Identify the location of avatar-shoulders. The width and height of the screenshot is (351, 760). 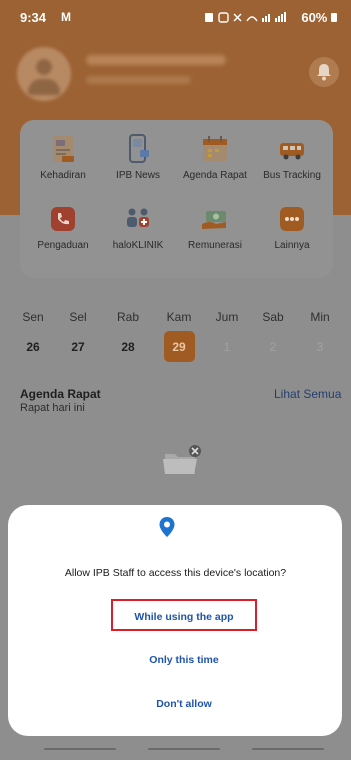
(44, 87).